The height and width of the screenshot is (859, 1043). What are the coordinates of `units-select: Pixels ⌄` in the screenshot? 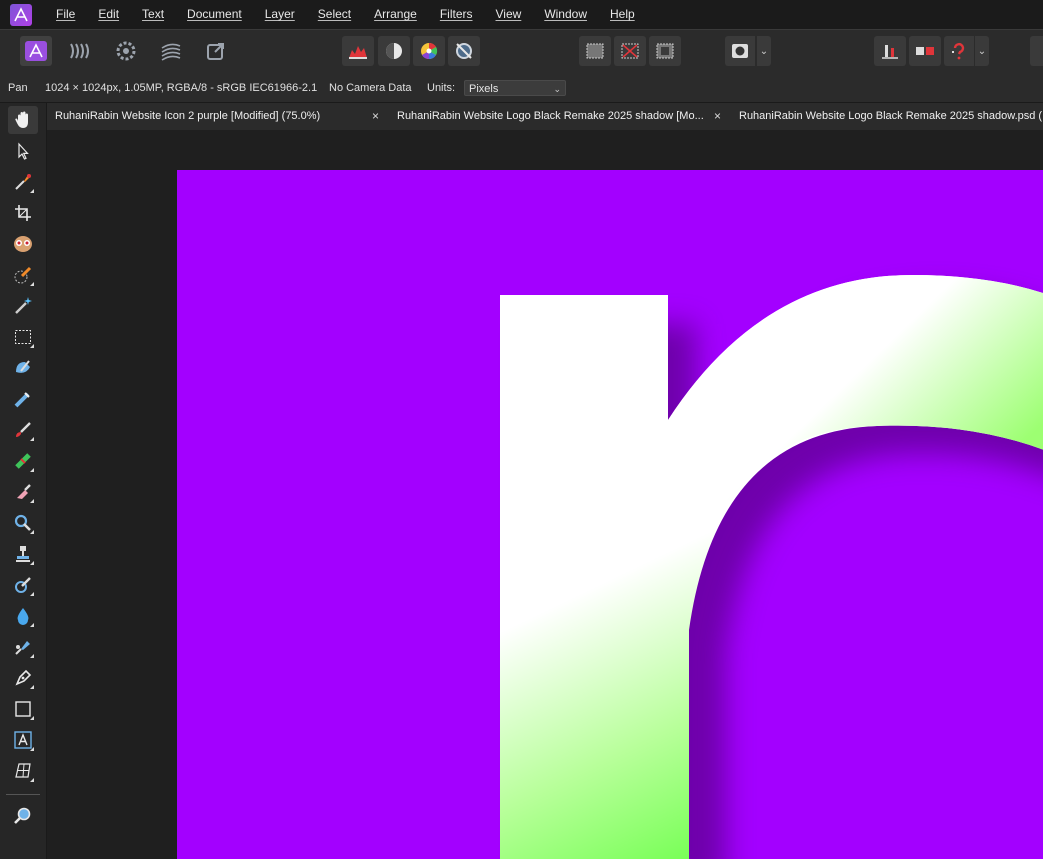 It's located at (515, 88).